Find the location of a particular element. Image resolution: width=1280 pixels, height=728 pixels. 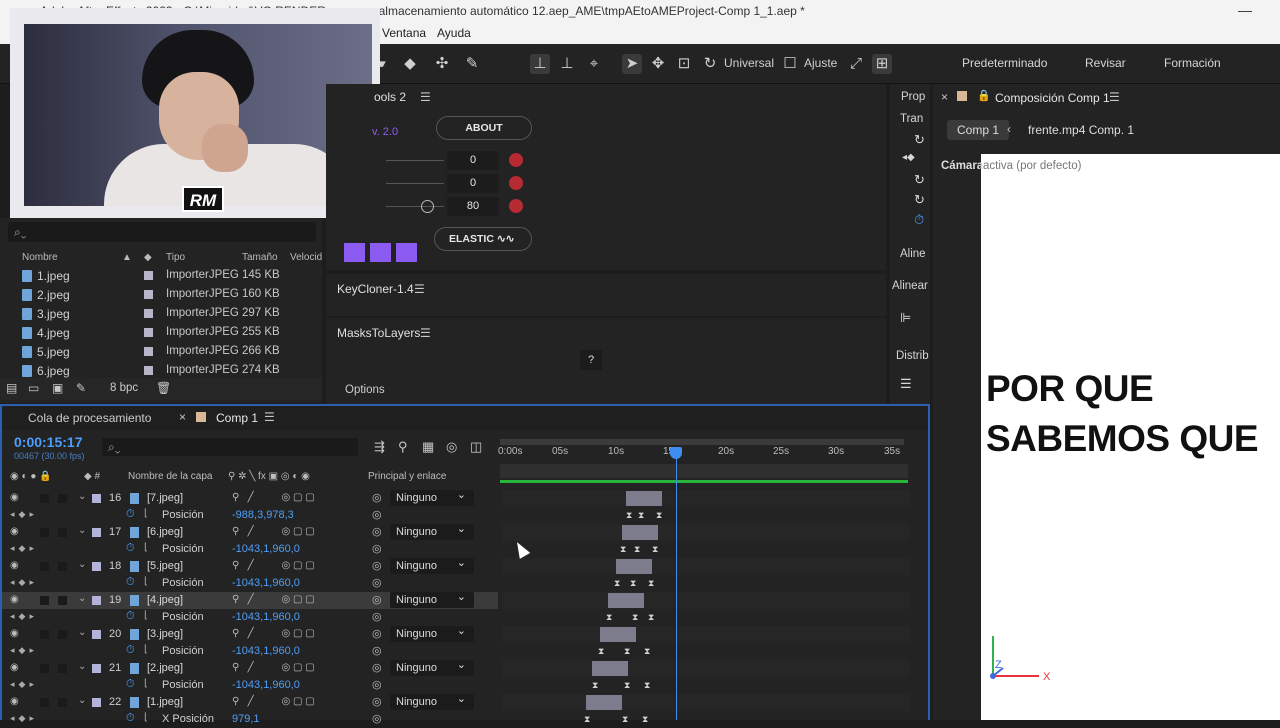

snap-label: Ajuste is located at coordinates (820, 63).